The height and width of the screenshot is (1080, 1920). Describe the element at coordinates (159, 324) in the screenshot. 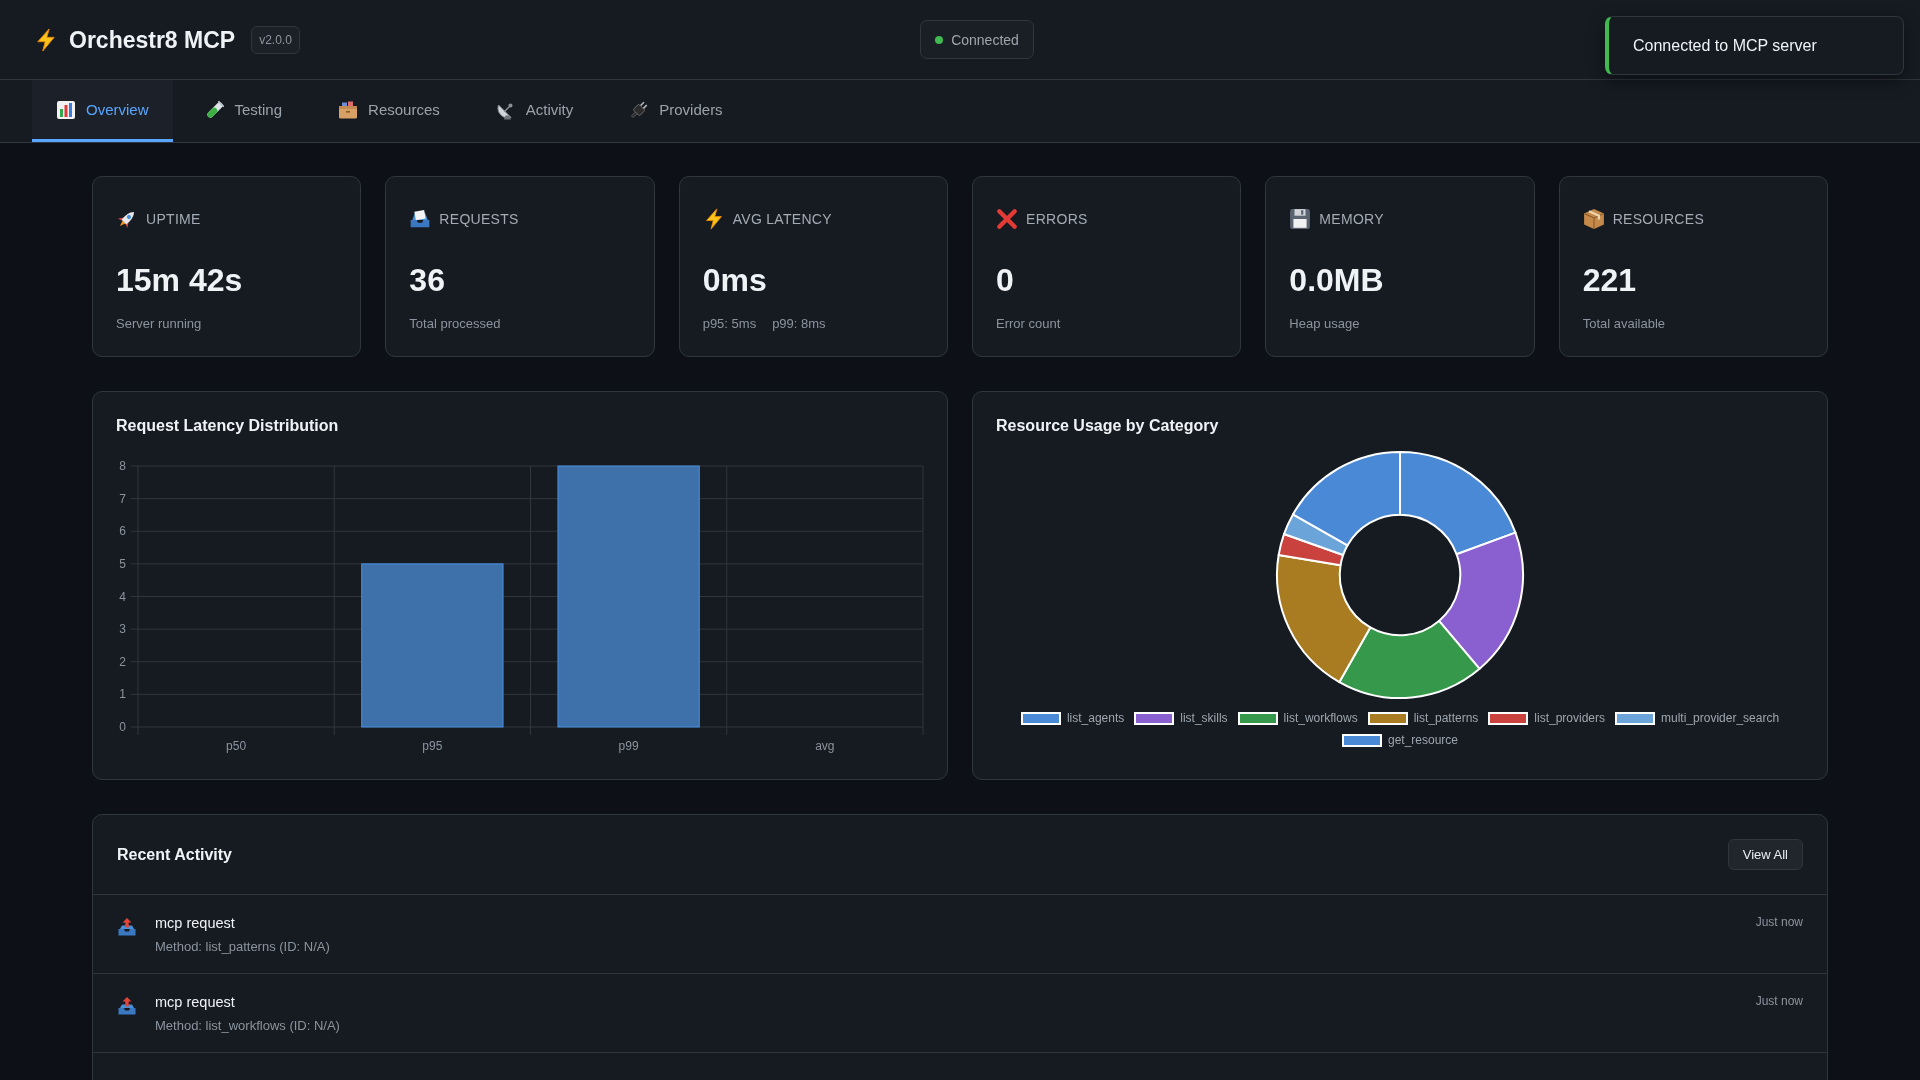

I see `stat-detail: Server running` at that location.